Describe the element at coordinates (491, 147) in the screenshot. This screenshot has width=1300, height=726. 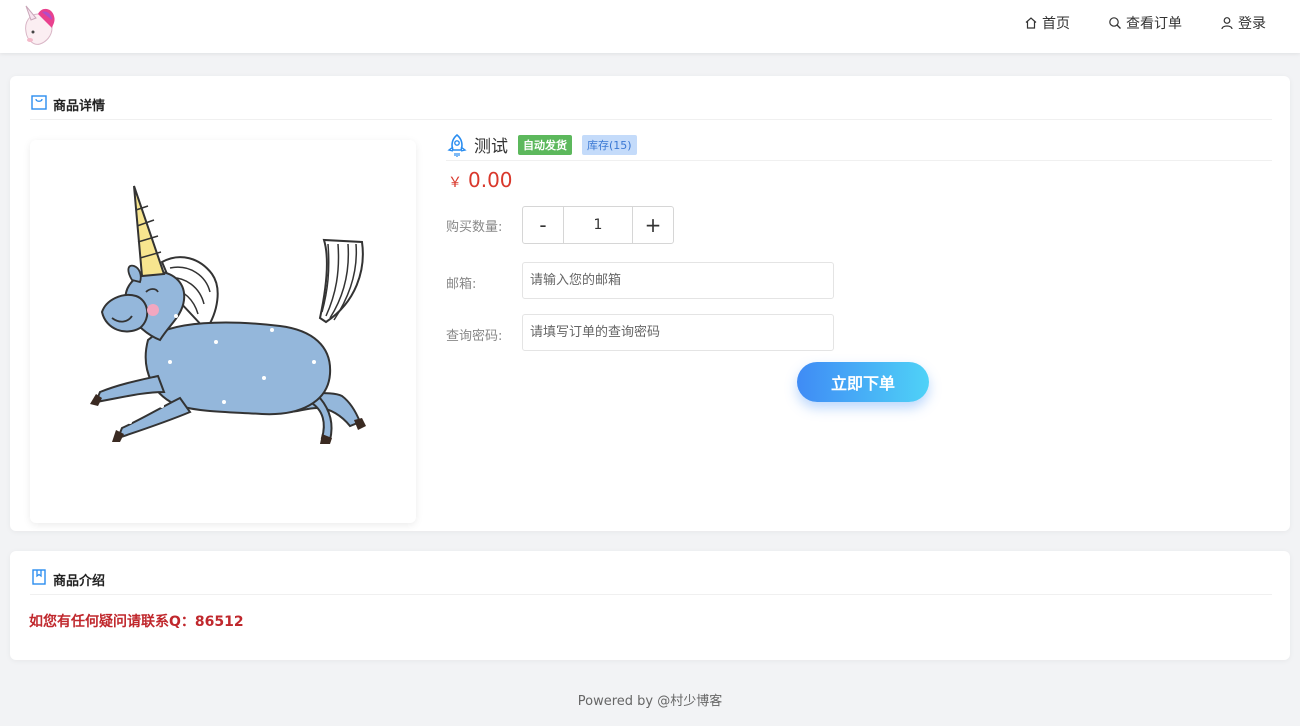
I see `product-name: 测试` at that location.